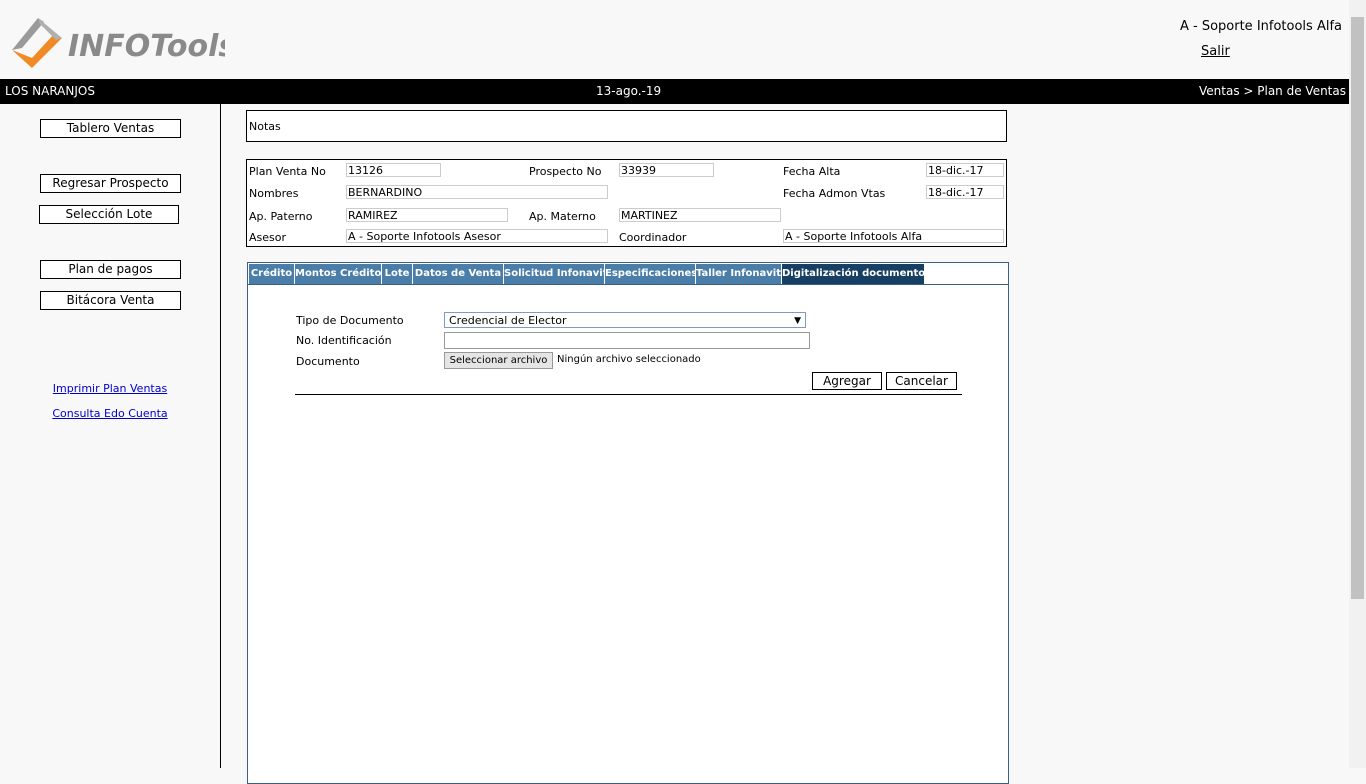 Image resolution: width=1366 pixels, height=784 pixels. What do you see at coordinates (220, 436) in the screenshot?
I see `sidebar-divider` at bounding box center [220, 436].